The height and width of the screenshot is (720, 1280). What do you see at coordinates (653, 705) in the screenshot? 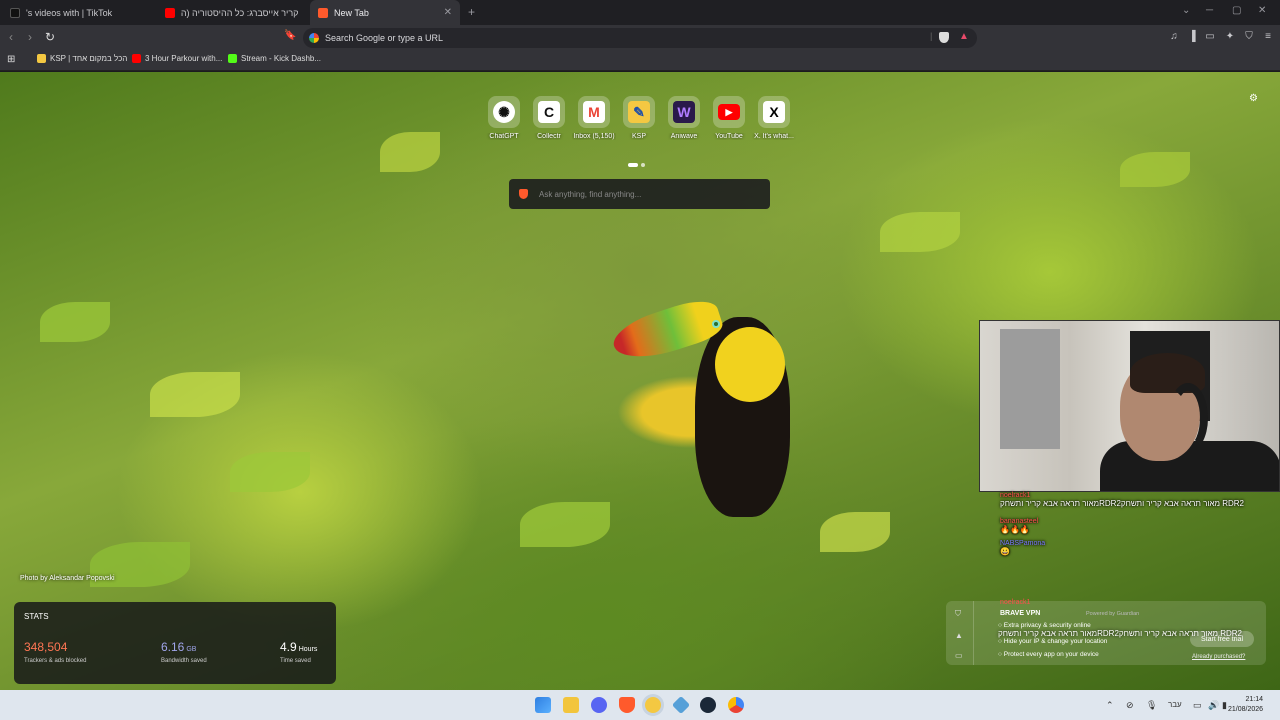
I see `app-active-icon` at bounding box center [653, 705].